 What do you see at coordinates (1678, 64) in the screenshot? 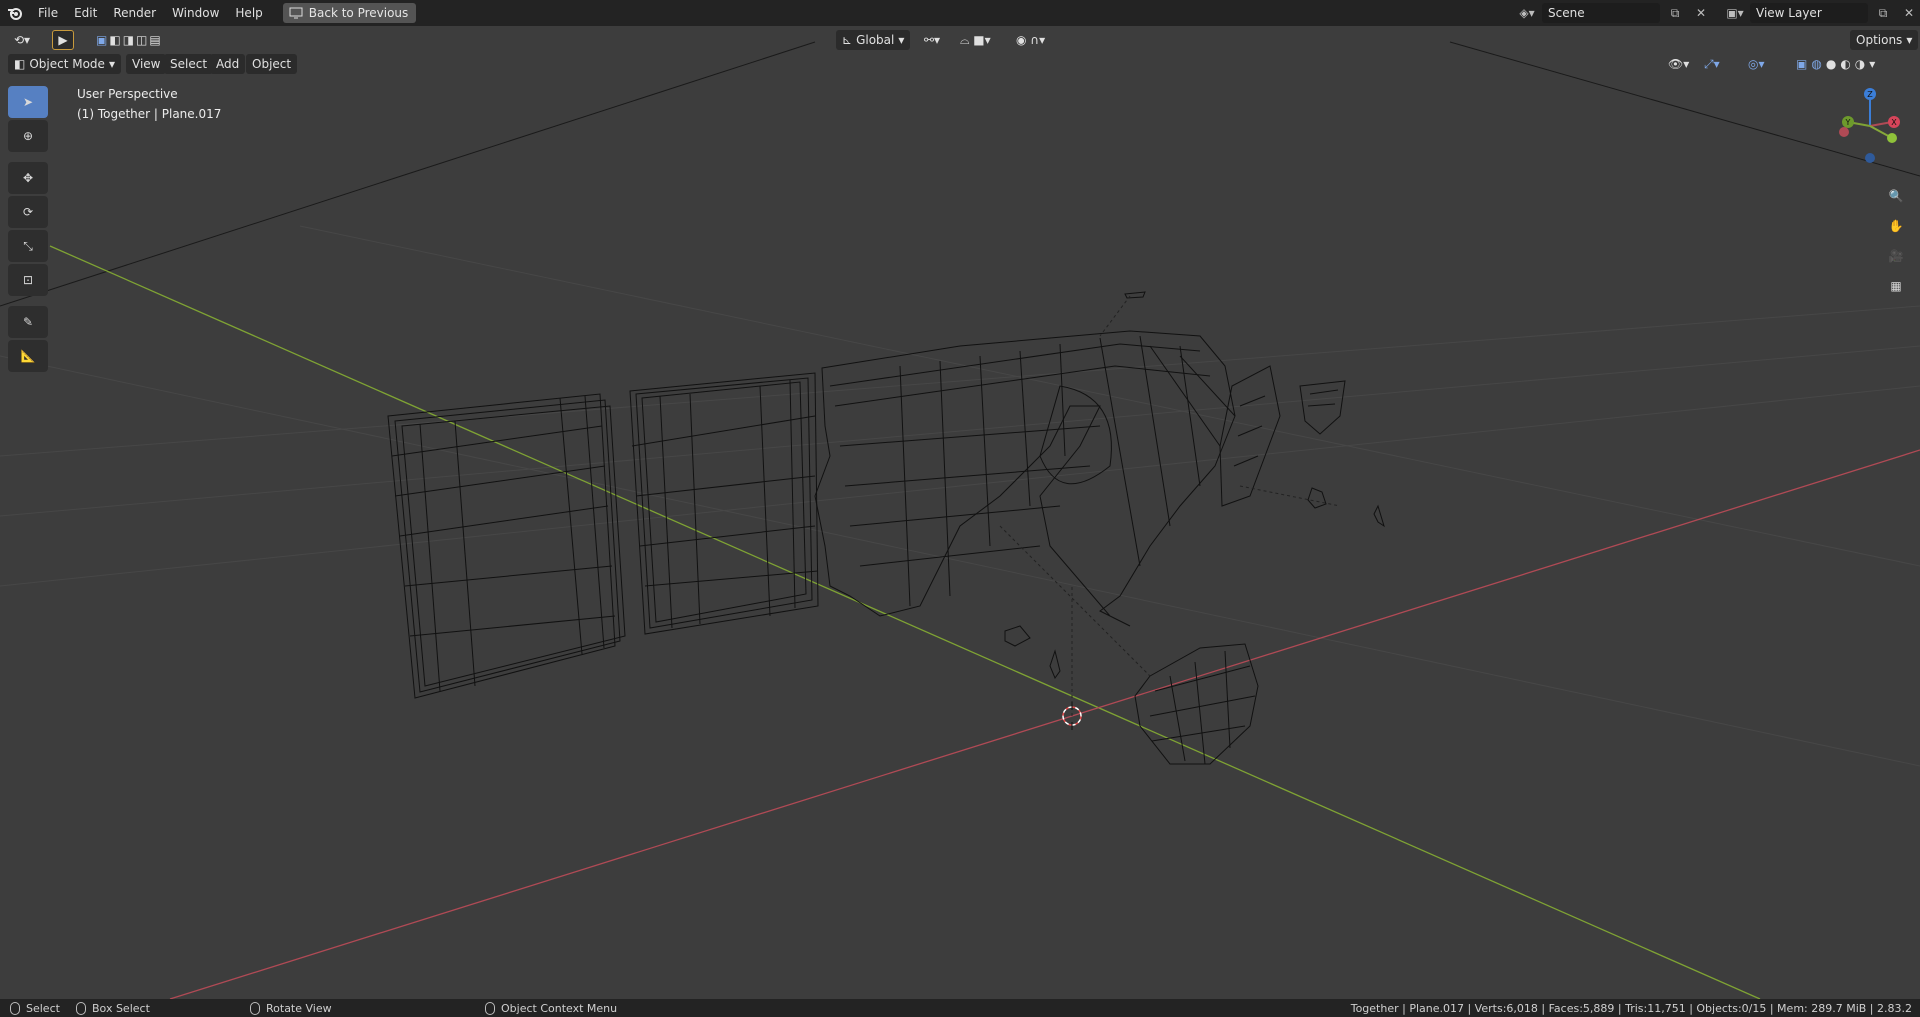
I see `visibility-button: 👁▾` at bounding box center [1678, 64].